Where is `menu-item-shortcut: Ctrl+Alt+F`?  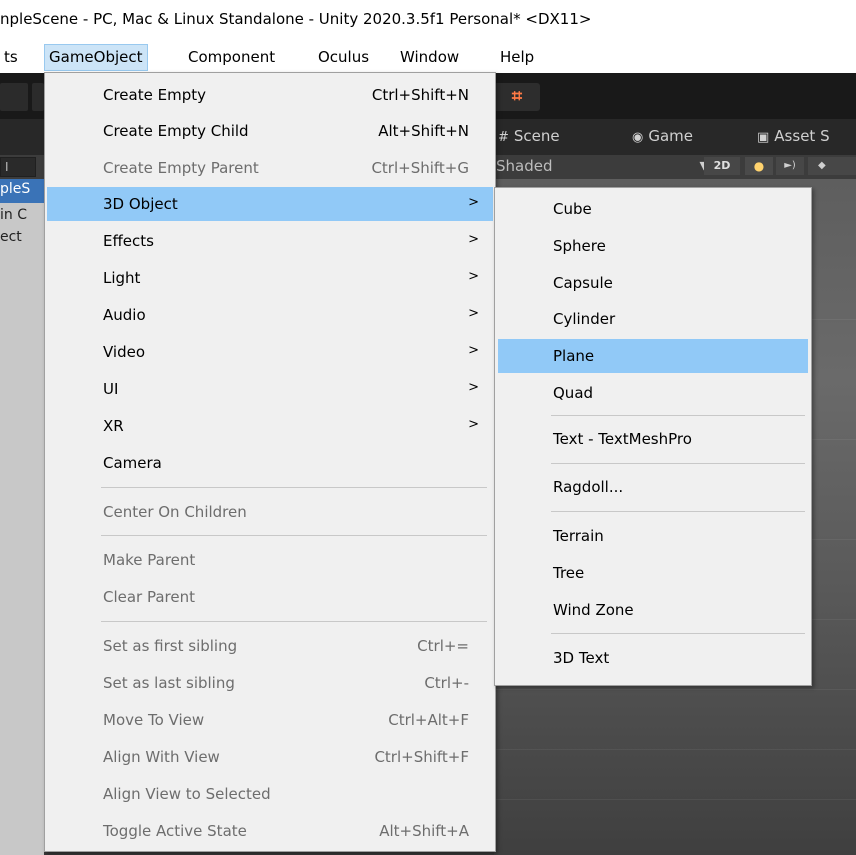 menu-item-shortcut: Ctrl+Alt+F is located at coordinates (428, 720).